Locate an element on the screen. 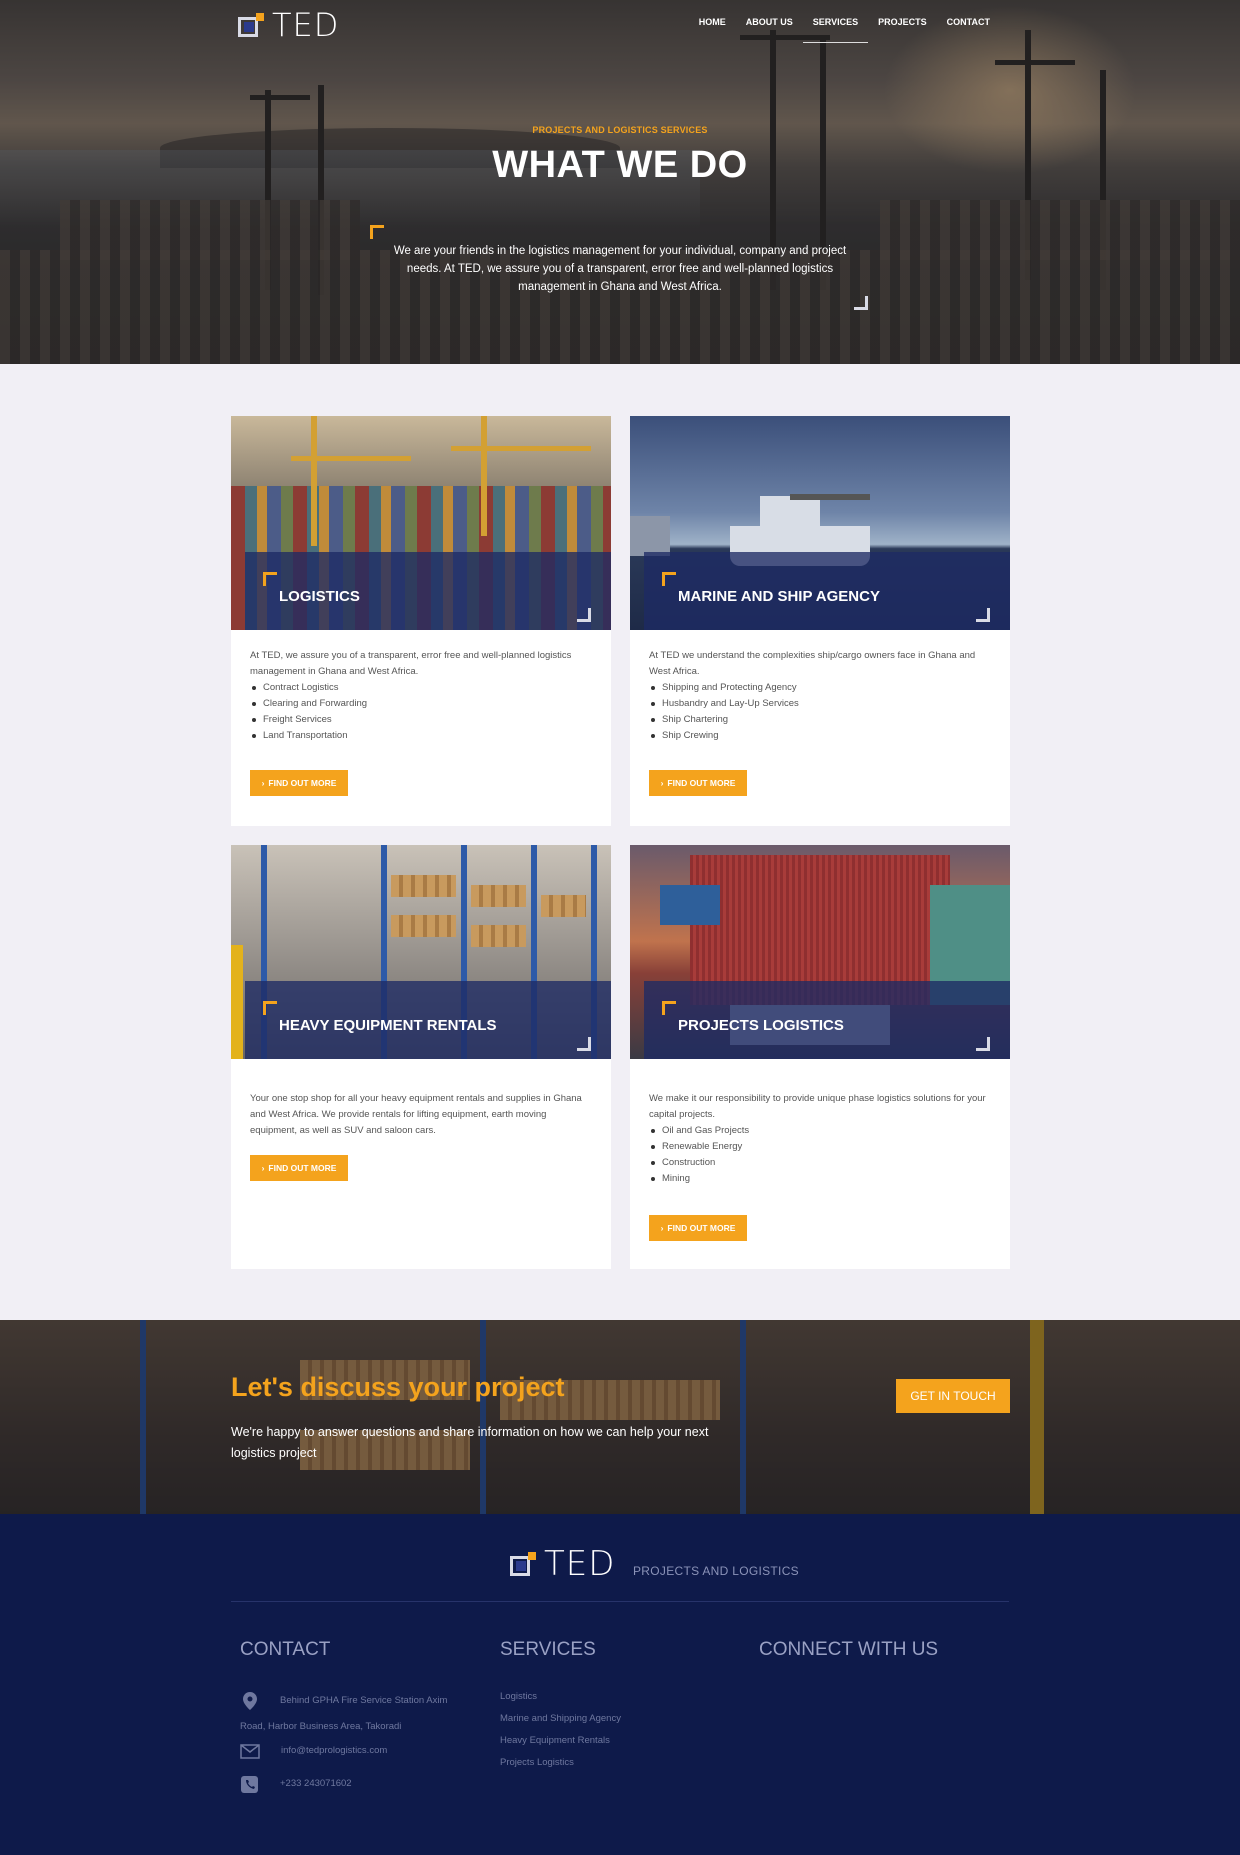 Image resolution: width=1240 pixels, height=1855 pixels. card-title: PROJECTS LOGISTICS is located at coordinates (761, 1025).